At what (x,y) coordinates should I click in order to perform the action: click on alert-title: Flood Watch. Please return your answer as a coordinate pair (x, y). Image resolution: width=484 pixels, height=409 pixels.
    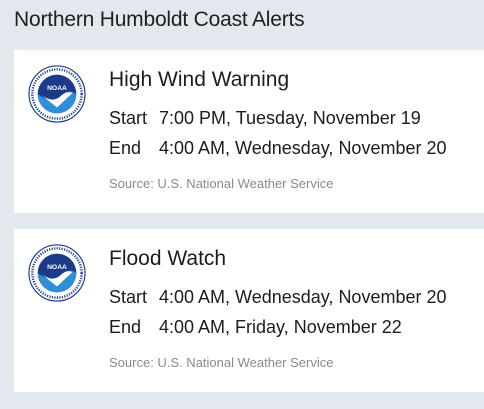
    Looking at the image, I should click on (168, 258).